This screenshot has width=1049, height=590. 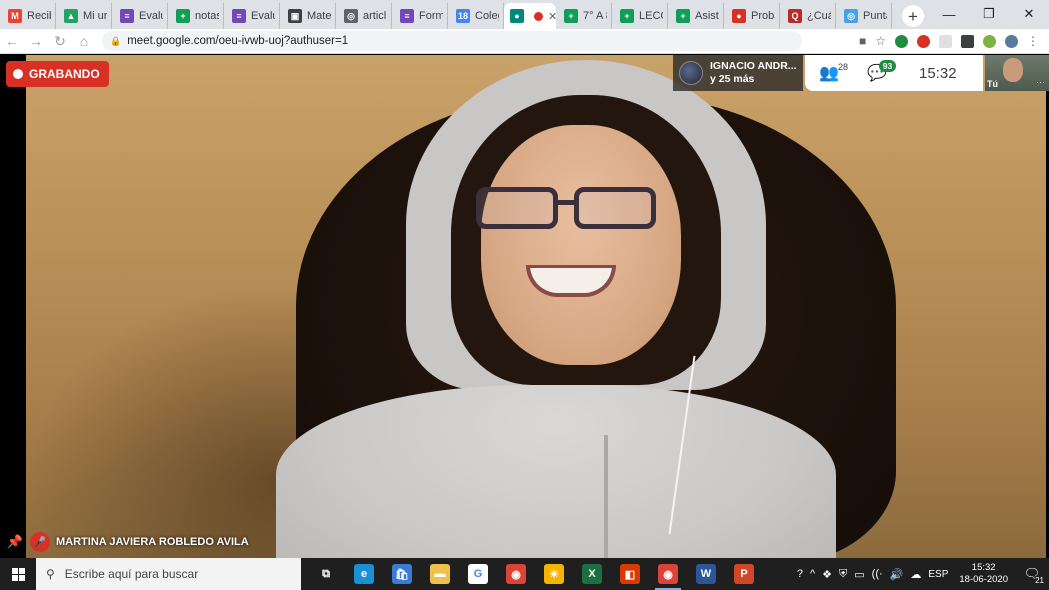 I want to click on taskbar-app: ▬, so click(x=440, y=574).